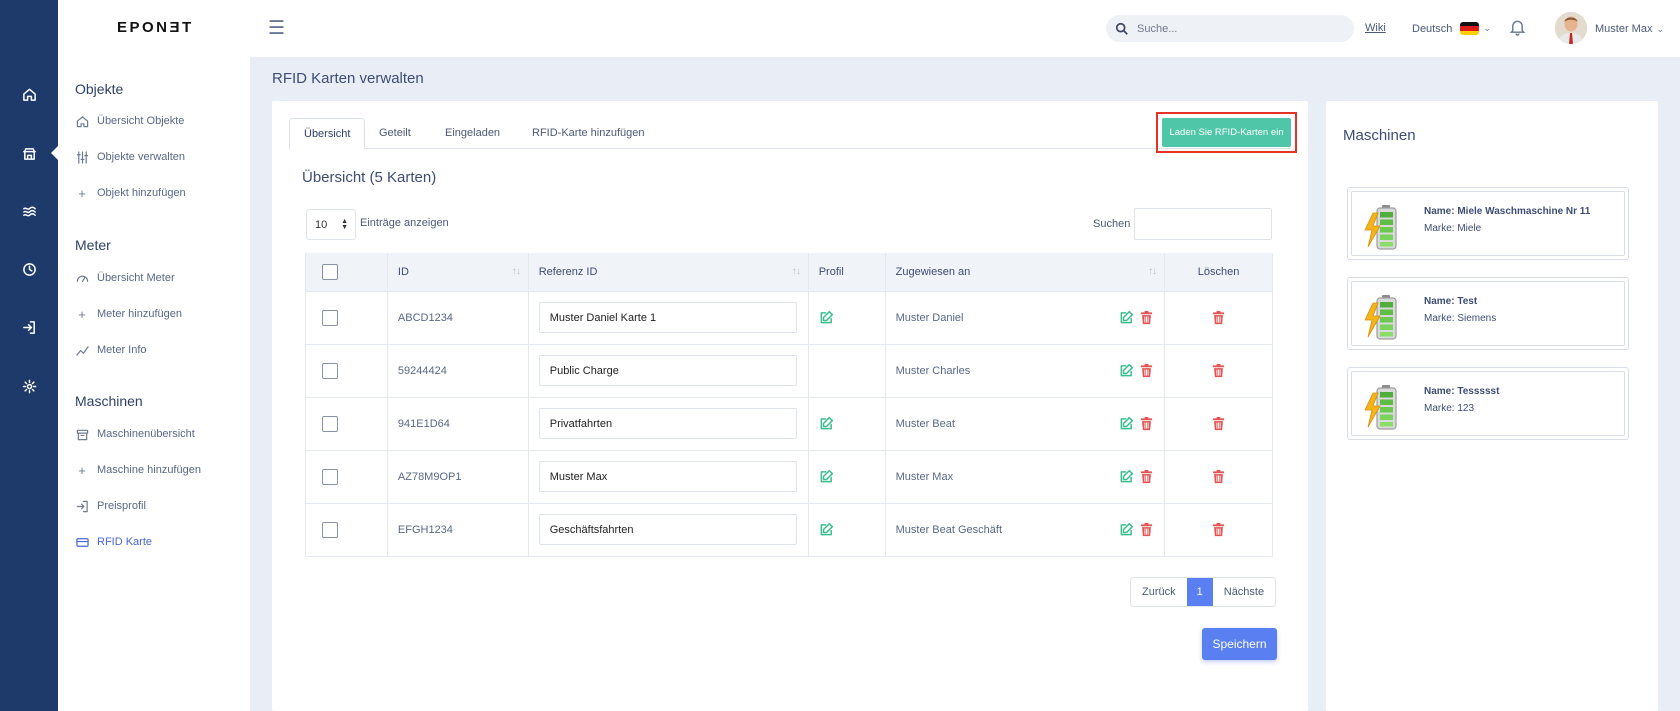 Image resolution: width=1680 pixels, height=711 pixels. Describe the element at coordinates (425, 317) in the screenshot. I see `card-id: ABCD1234` at that location.